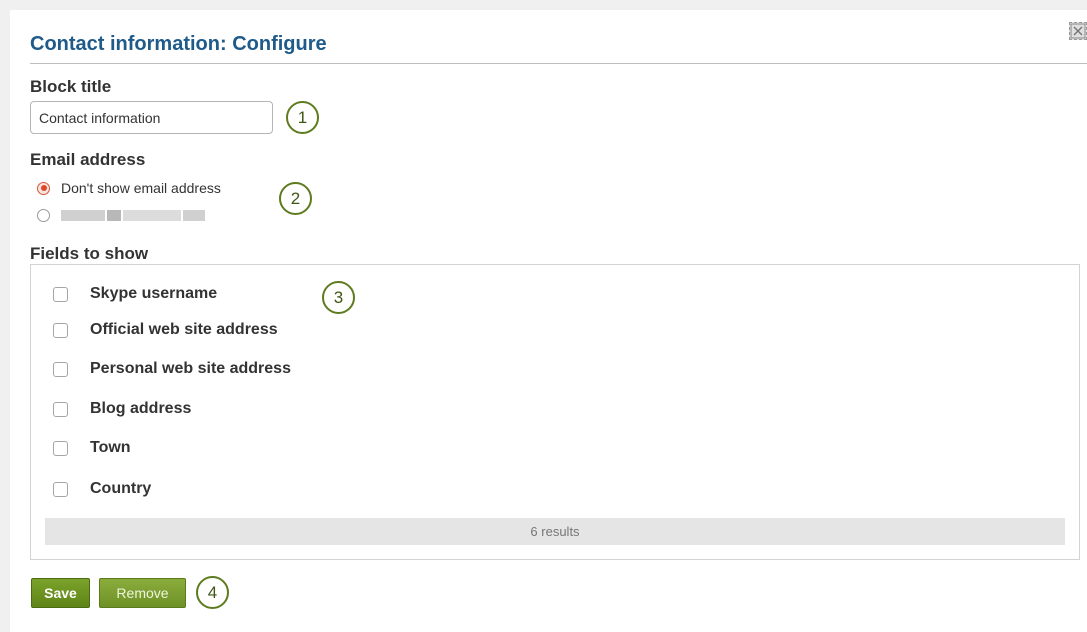 Image resolution: width=1087 pixels, height=632 pixels. Describe the element at coordinates (60, 294) in the screenshot. I see `checkbox-skype` at that location.